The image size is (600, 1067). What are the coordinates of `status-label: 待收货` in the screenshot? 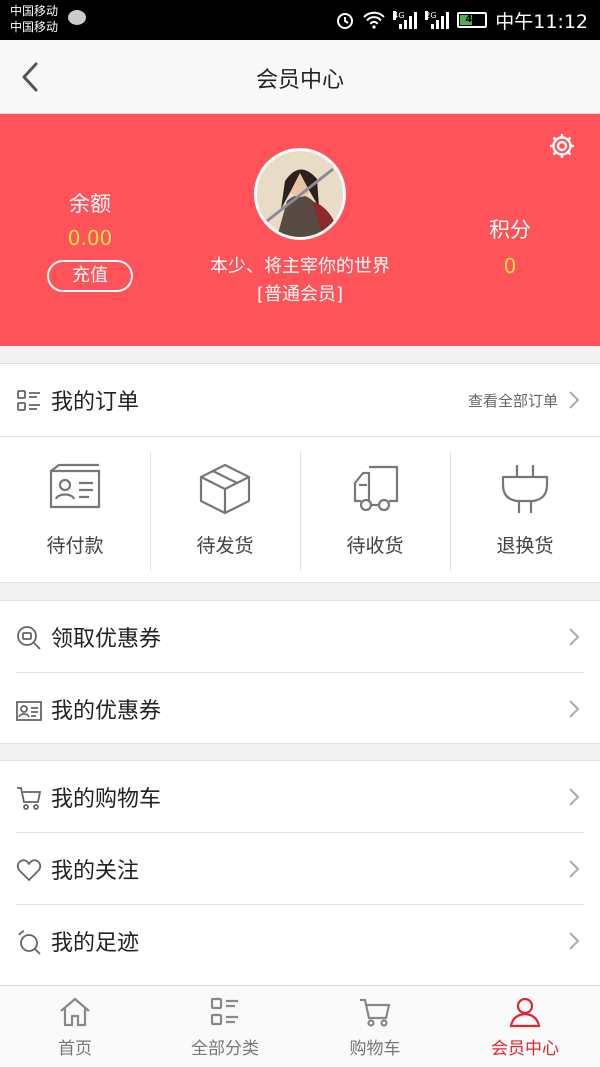 It's located at (375, 546).